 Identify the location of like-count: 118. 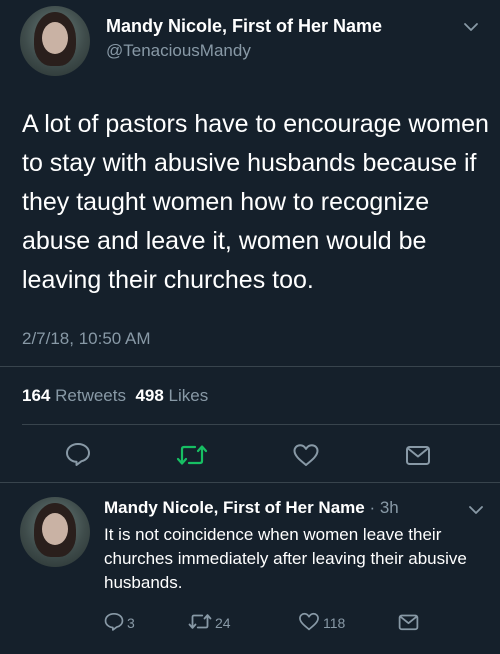
(334, 623).